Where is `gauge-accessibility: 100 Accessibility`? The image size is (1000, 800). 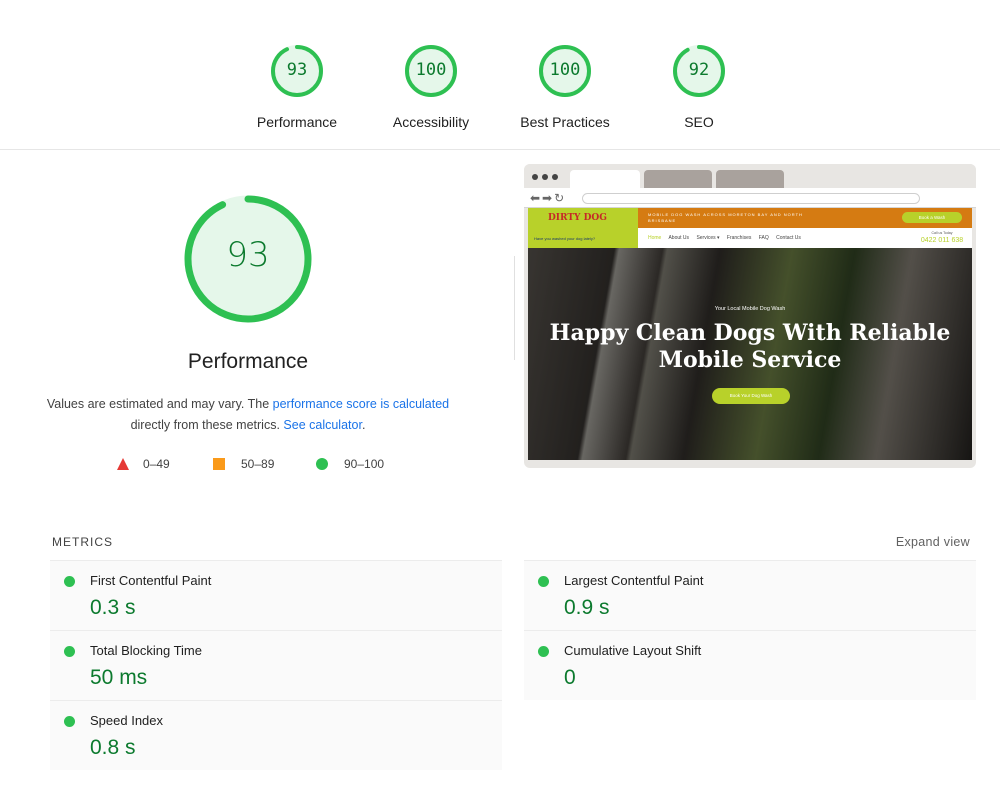
gauge-accessibility: 100 Accessibility is located at coordinates (431, 87).